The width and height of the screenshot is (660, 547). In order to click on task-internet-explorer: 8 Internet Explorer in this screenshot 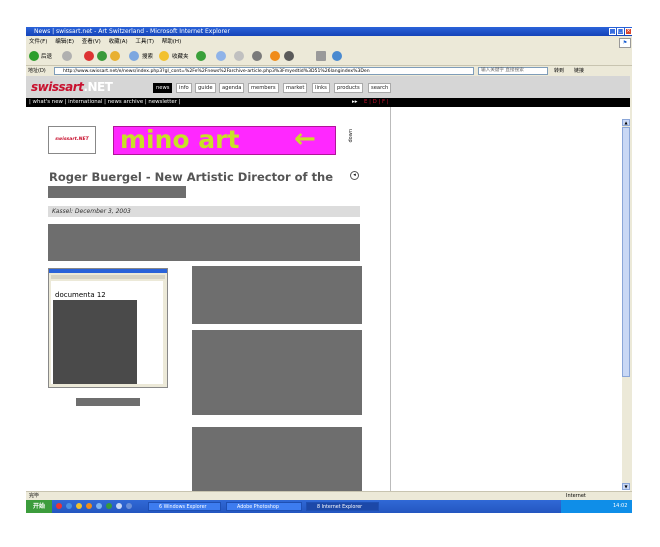, I will do `click(342, 506)`.